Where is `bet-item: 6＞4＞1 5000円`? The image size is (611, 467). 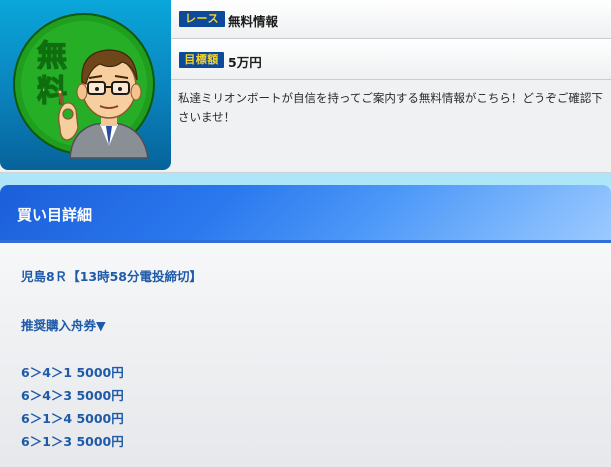
bet-item: 6＞4＞1 5000円 is located at coordinates (72, 372).